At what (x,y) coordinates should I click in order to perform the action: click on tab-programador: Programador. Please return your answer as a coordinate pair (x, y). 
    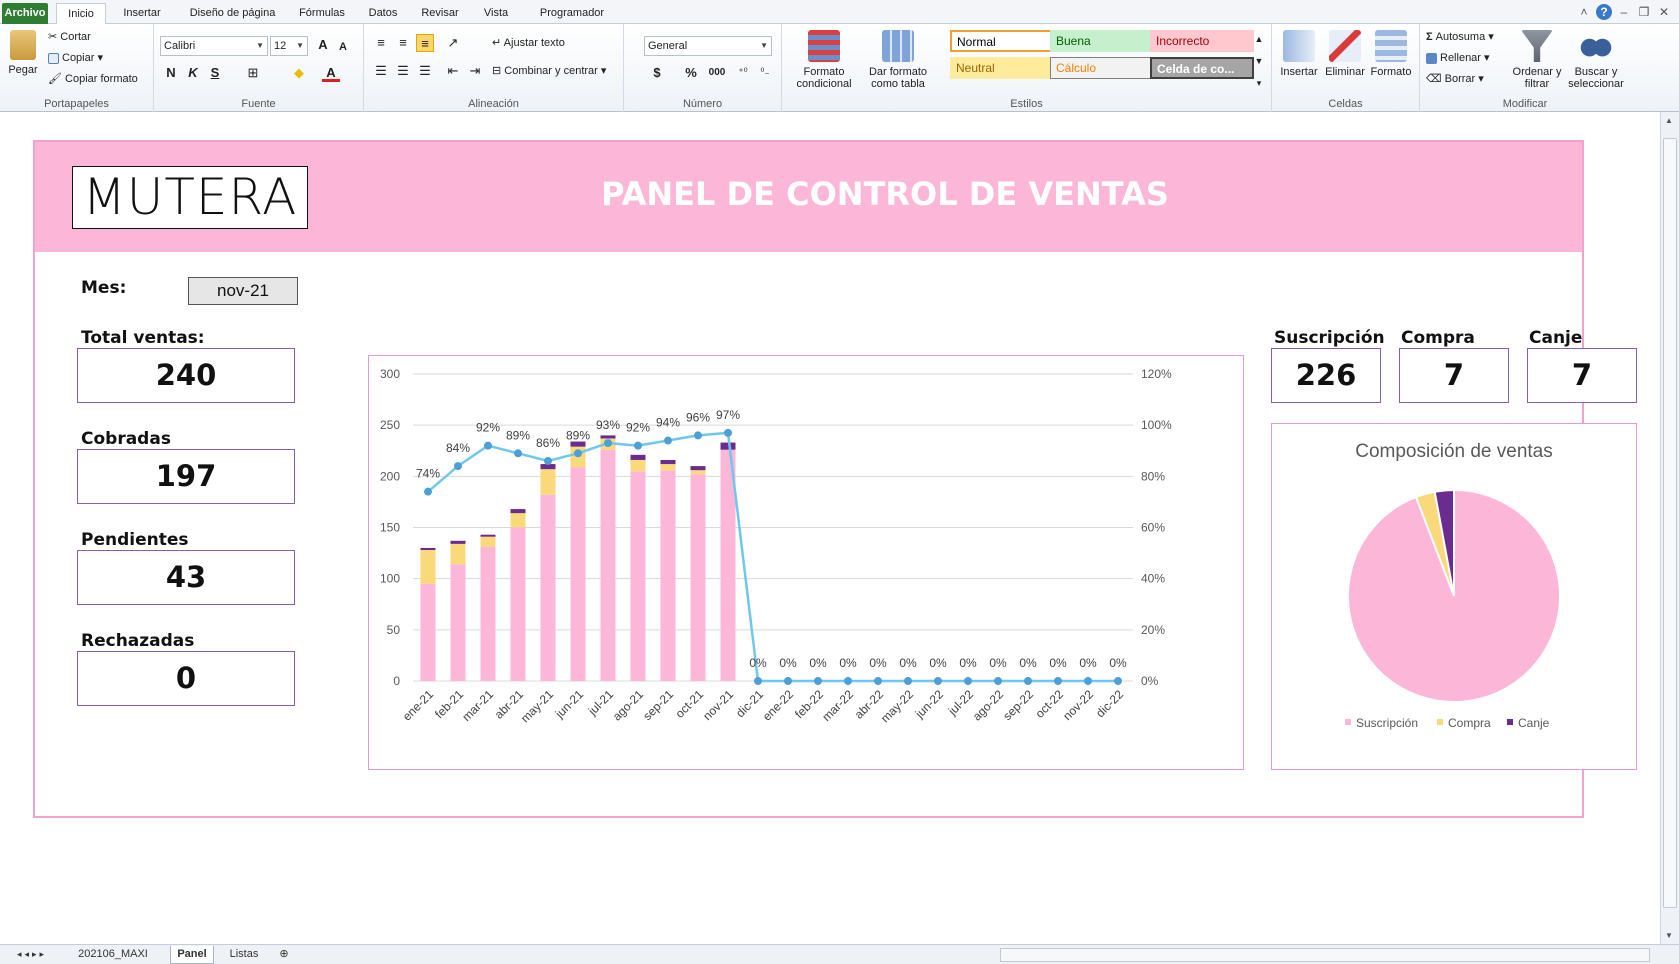
    Looking at the image, I should click on (572, 13).